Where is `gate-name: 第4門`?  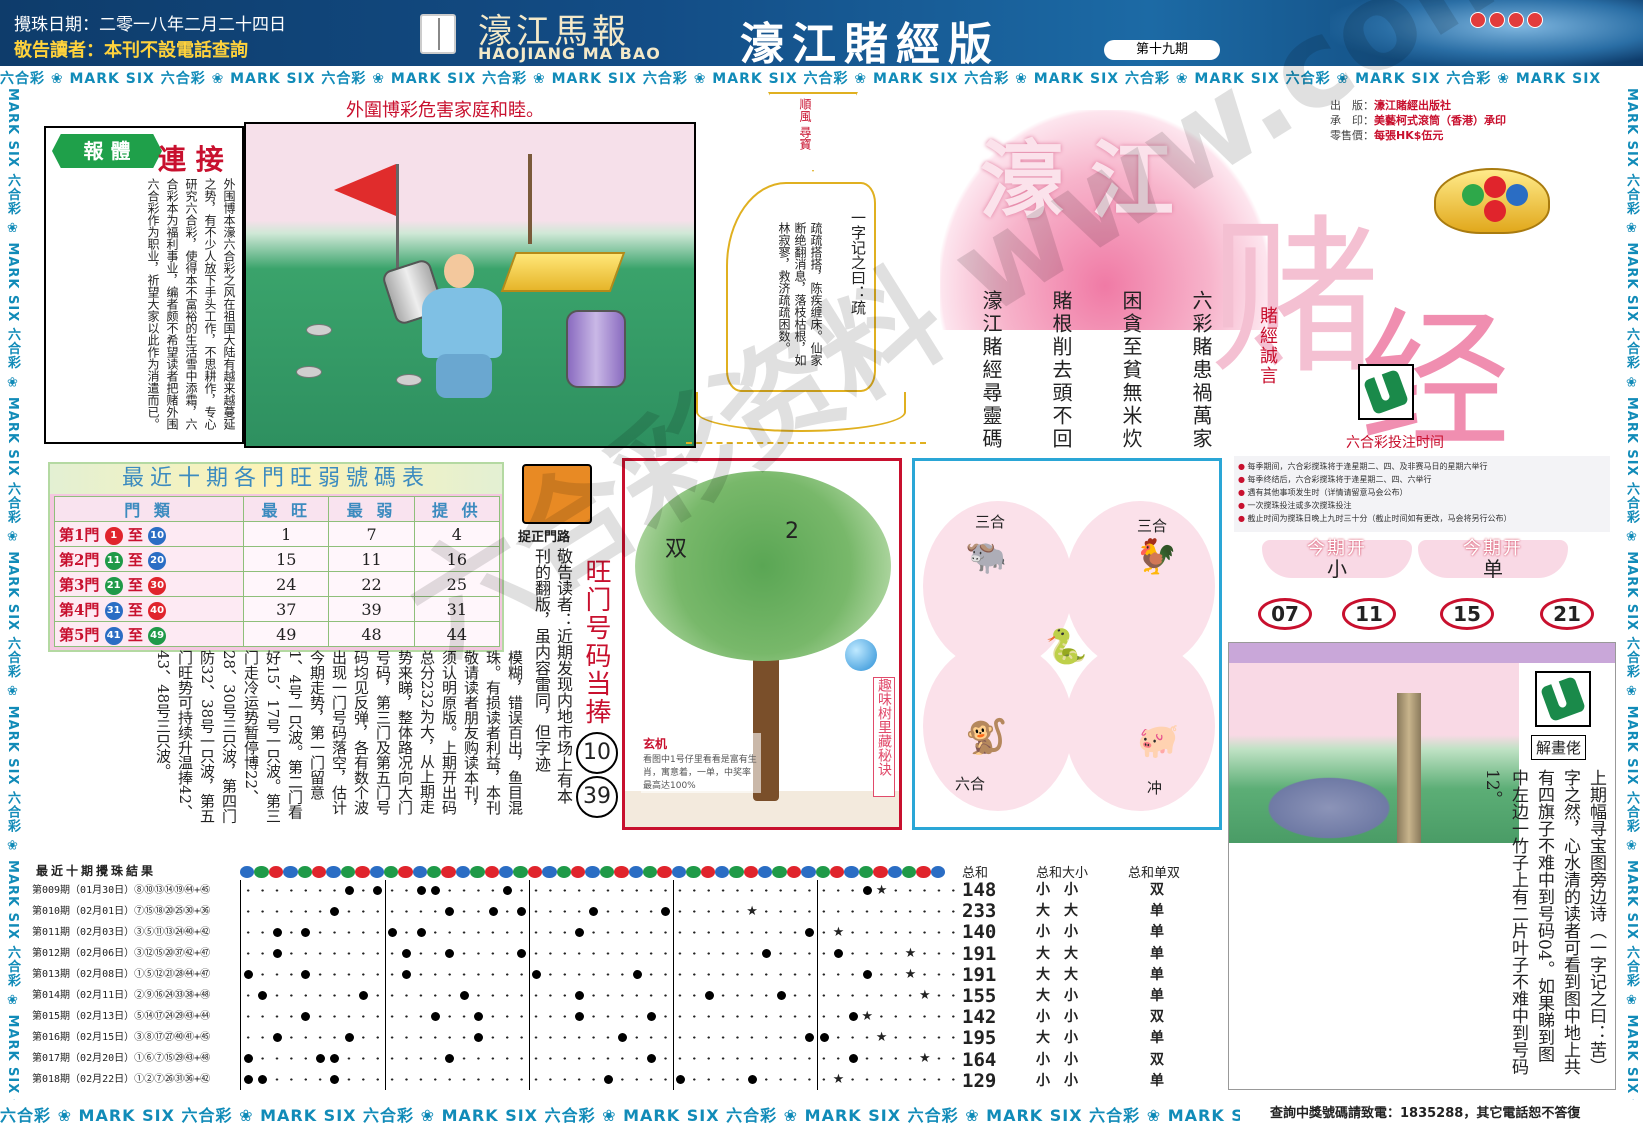
gate-name: 第4門 is located at coordinates (79, 609).